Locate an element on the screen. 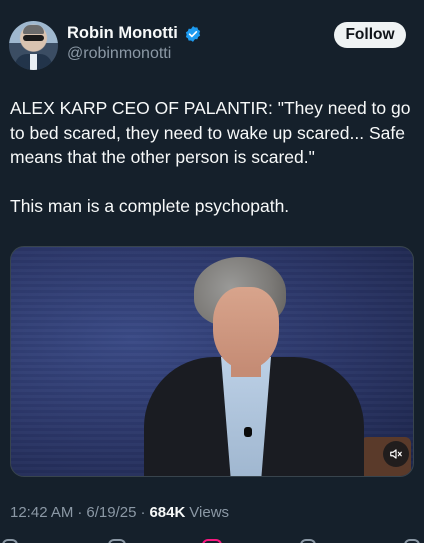  views-count: 684K is located at coordinates (167, 512).